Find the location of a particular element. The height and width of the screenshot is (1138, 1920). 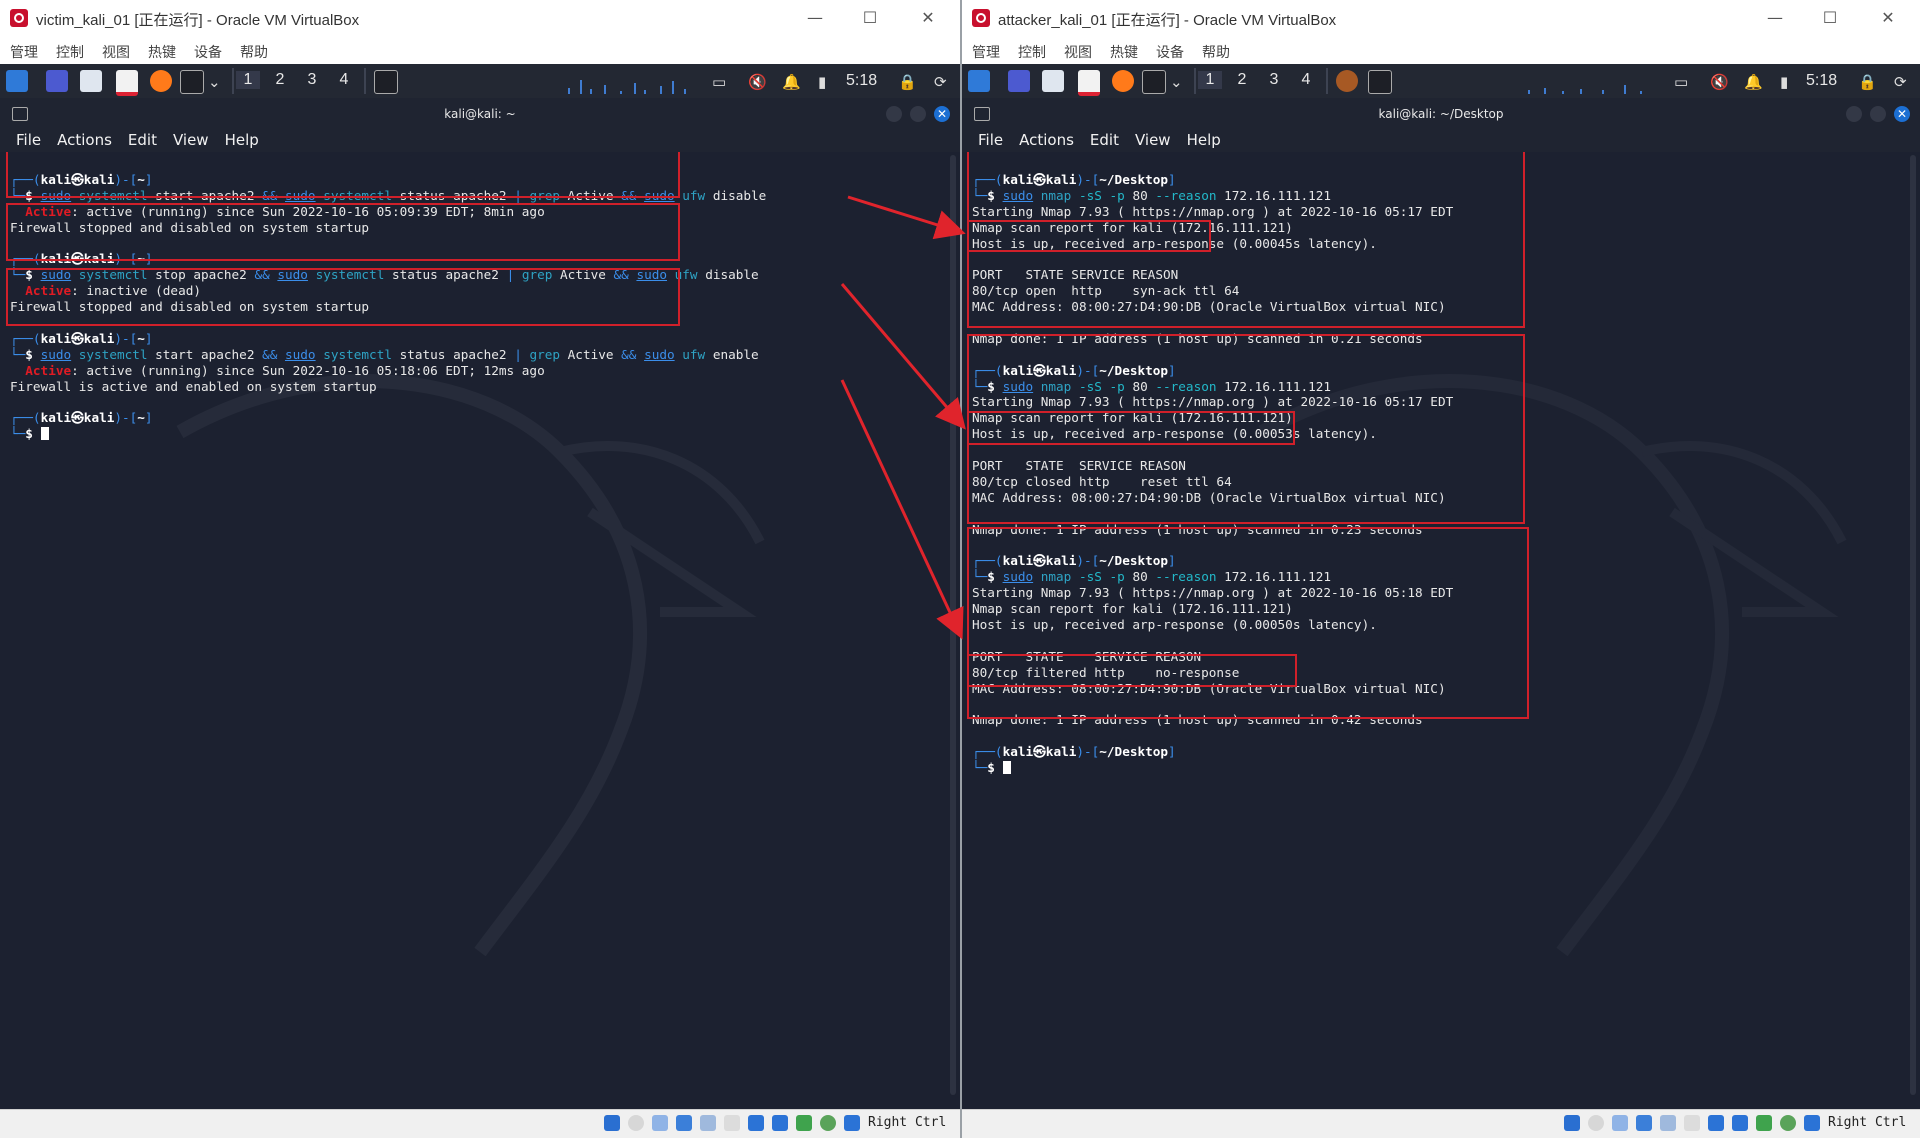

terminal-title-bar: kali@kali: ~/Desktop ✕ is located at coordinates (1441, 114).